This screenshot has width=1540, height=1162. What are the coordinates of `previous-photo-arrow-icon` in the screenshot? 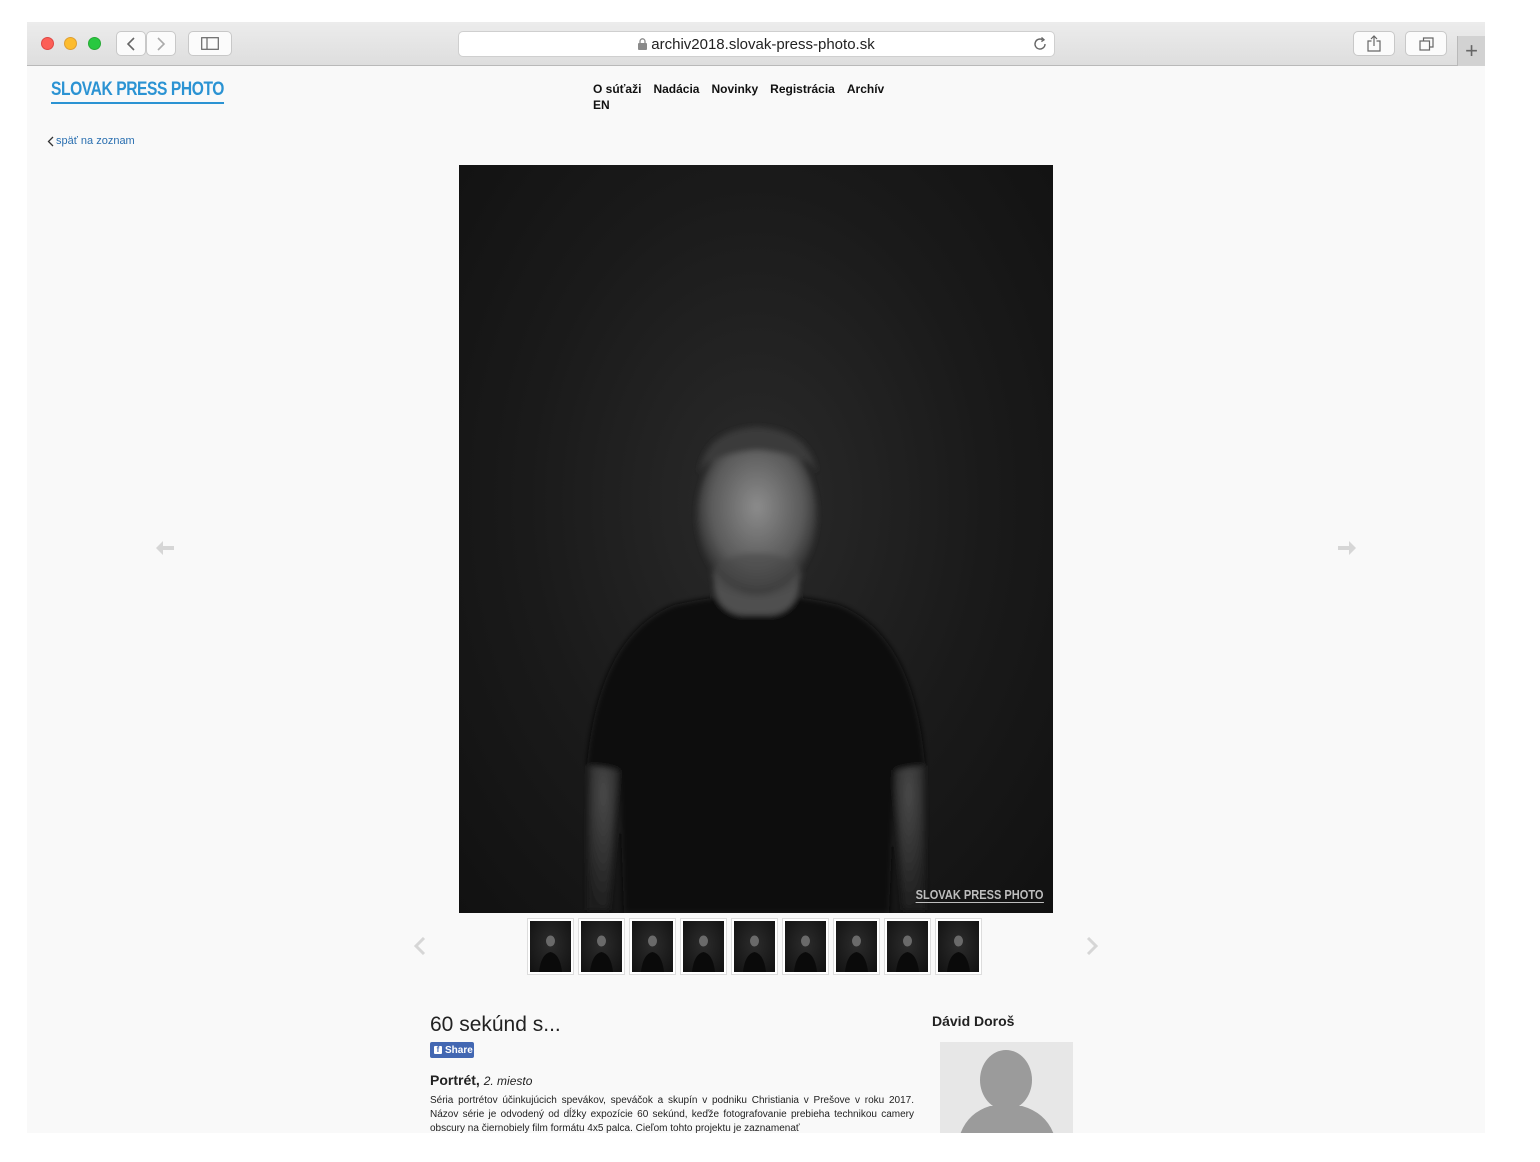 It's located at (165, 548).